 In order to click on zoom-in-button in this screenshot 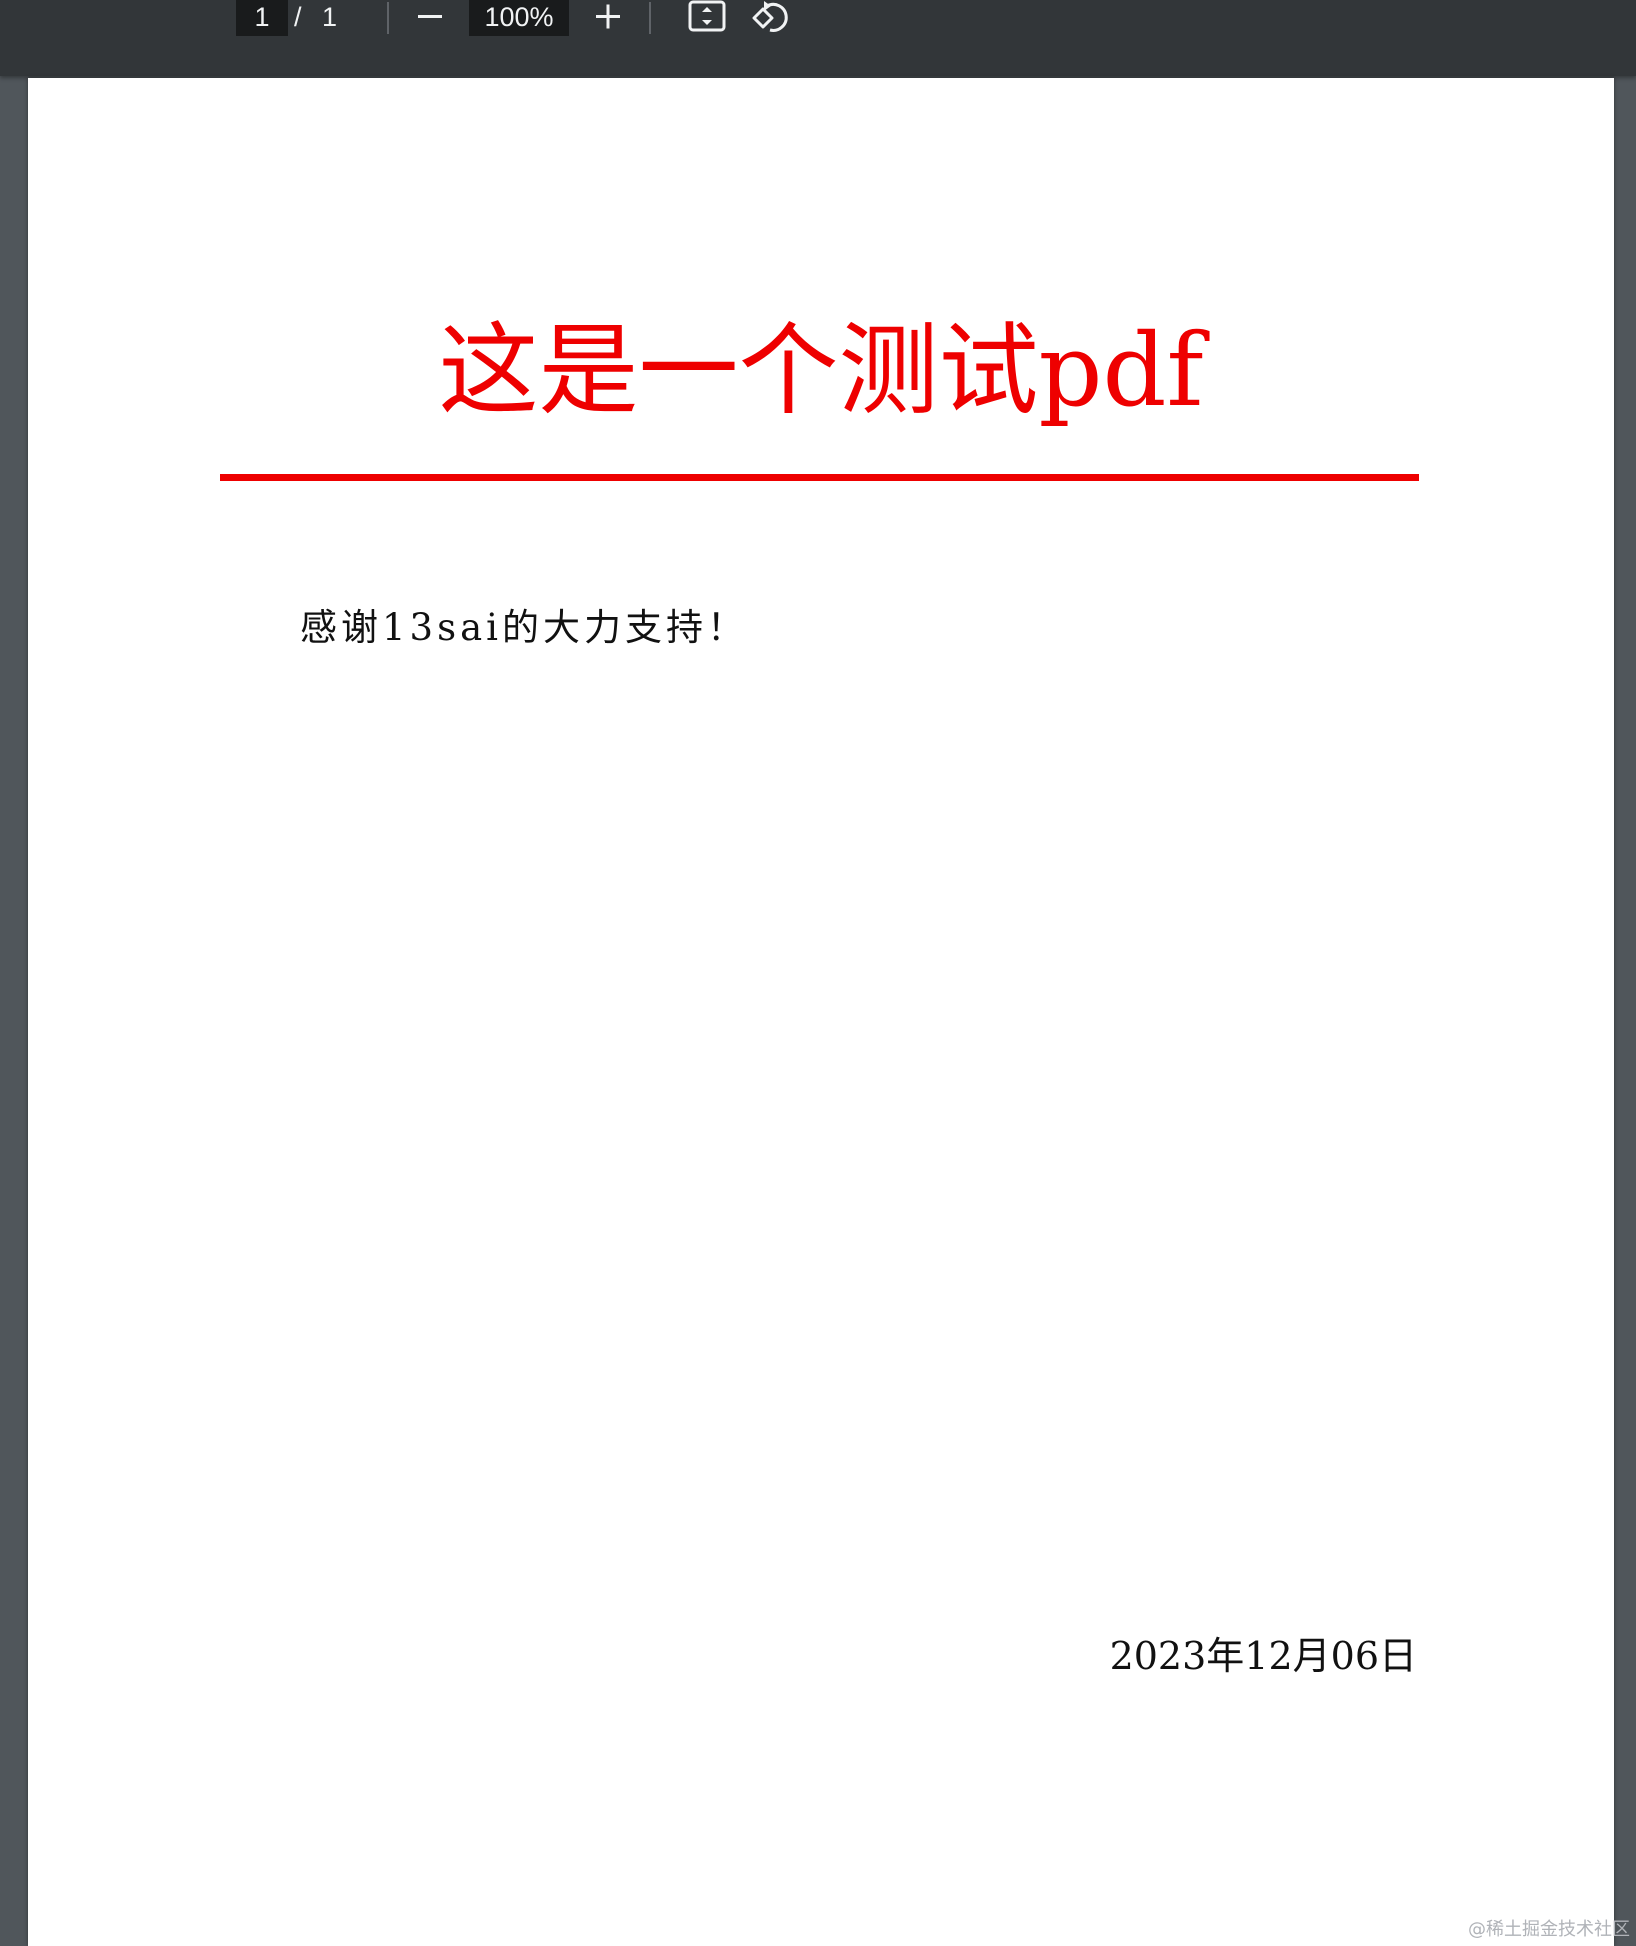, I will do `click(608, 17)`.